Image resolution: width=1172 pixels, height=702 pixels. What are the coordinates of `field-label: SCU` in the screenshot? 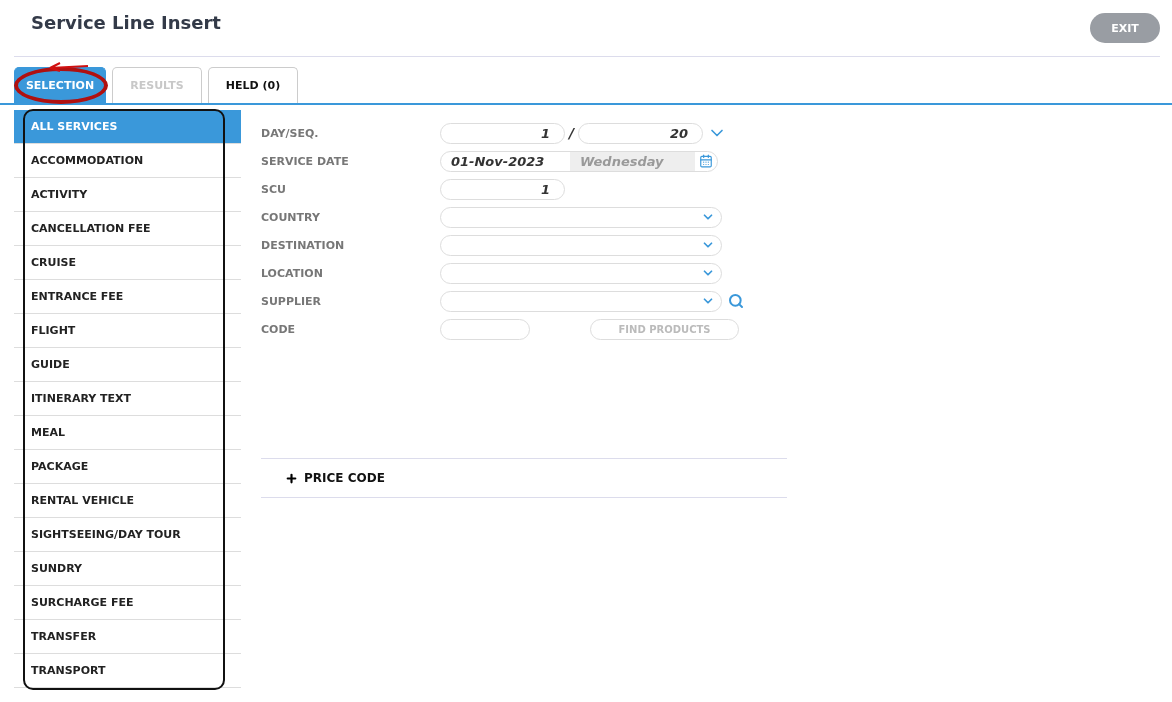 It's located at (274, 189).